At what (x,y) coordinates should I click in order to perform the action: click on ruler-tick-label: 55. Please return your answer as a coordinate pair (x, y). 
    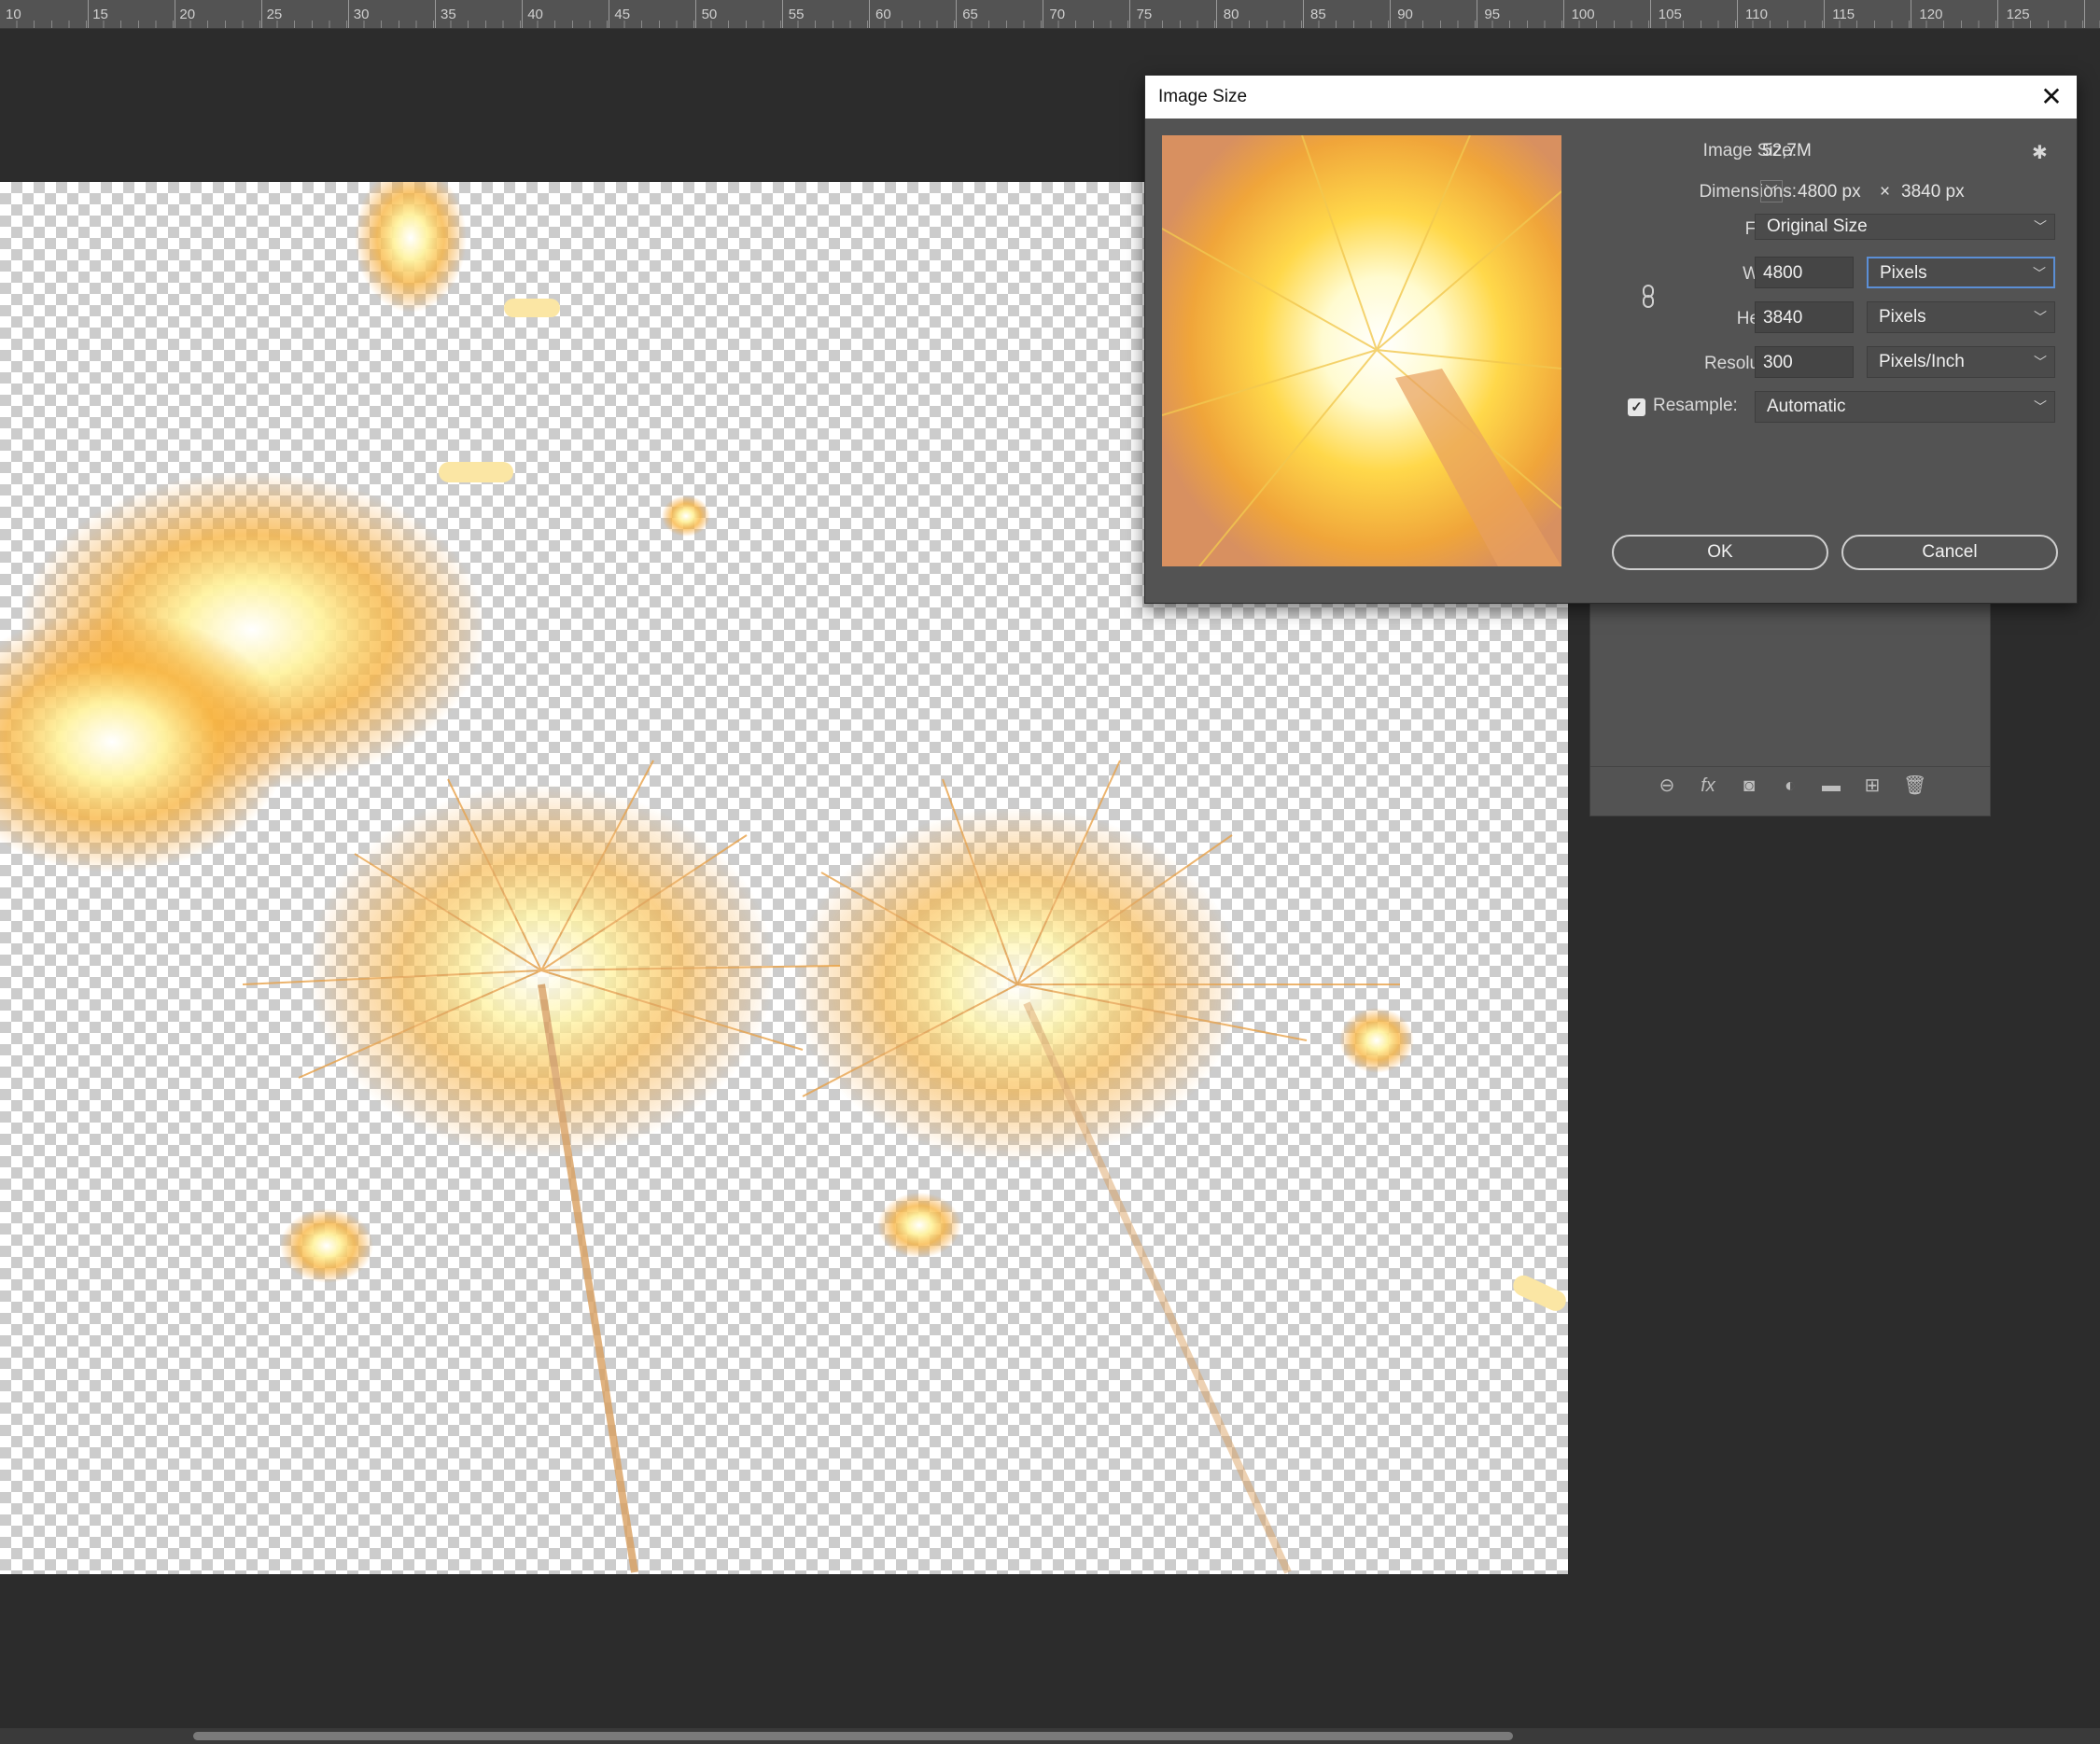
    Looking at the image, I should click on (796, 14).